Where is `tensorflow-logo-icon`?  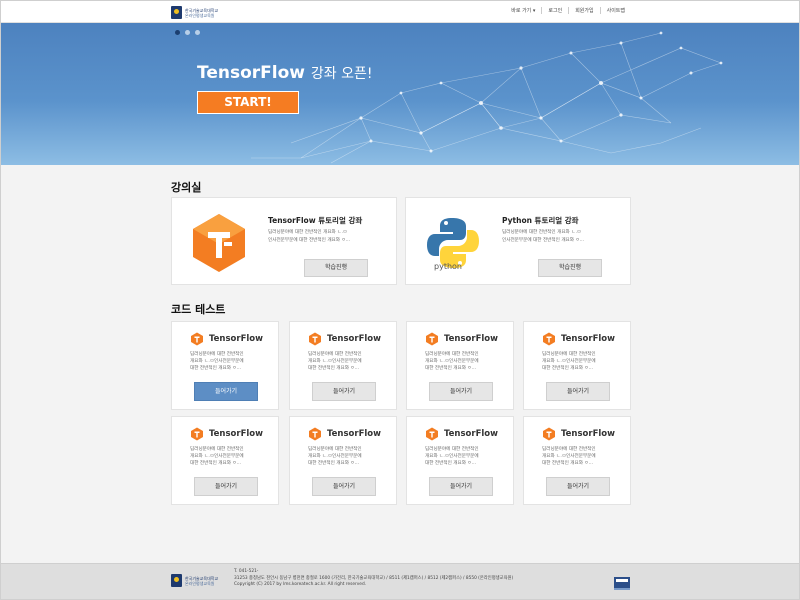 tensorflow-logo-icon is located at coordinates (219, 243).